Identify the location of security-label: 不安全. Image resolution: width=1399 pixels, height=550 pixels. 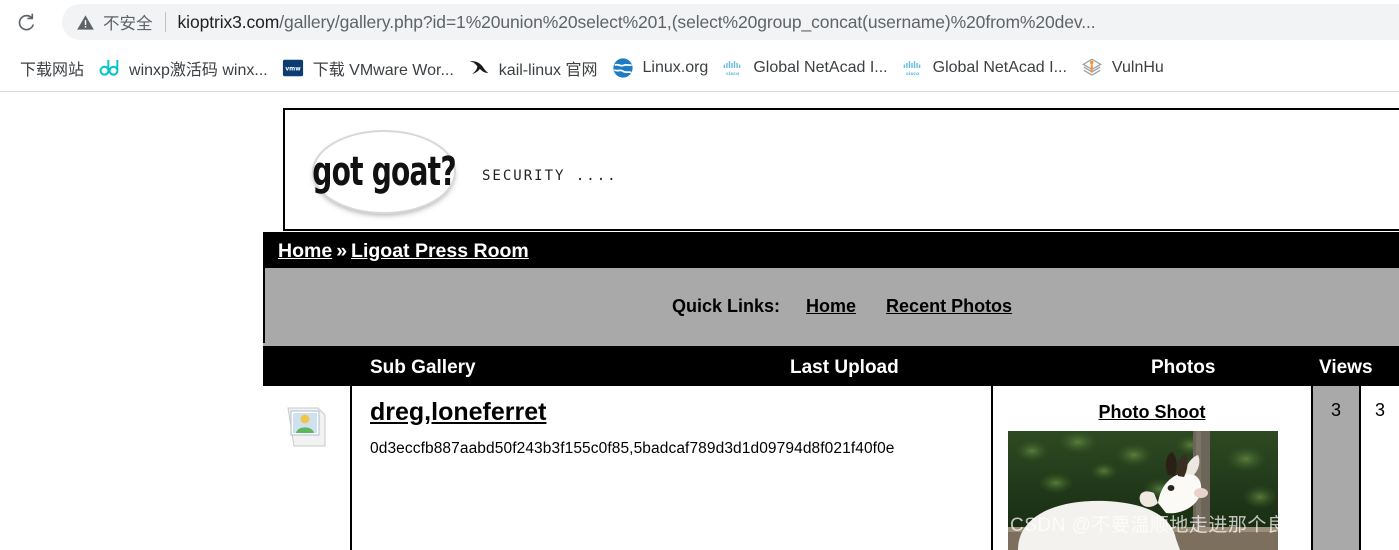
(128, 24).